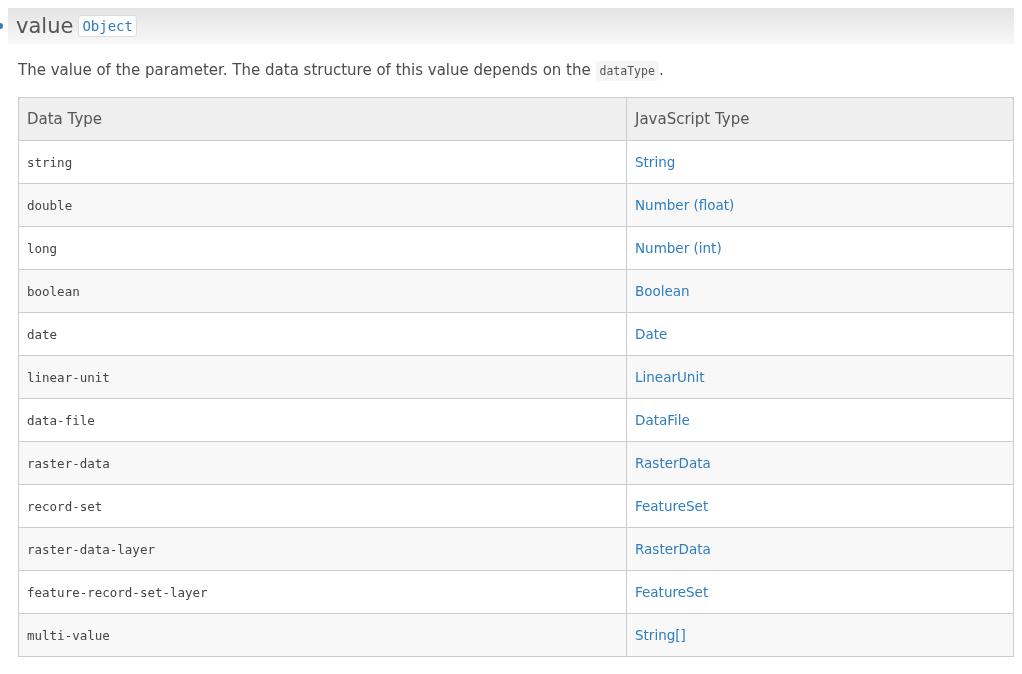 The width and height of the screenshot is (1022, 674). What do you see at coordinates (322, 334) in the screenshot?
I see `table-cell: date` at bounding box center [322, 334].